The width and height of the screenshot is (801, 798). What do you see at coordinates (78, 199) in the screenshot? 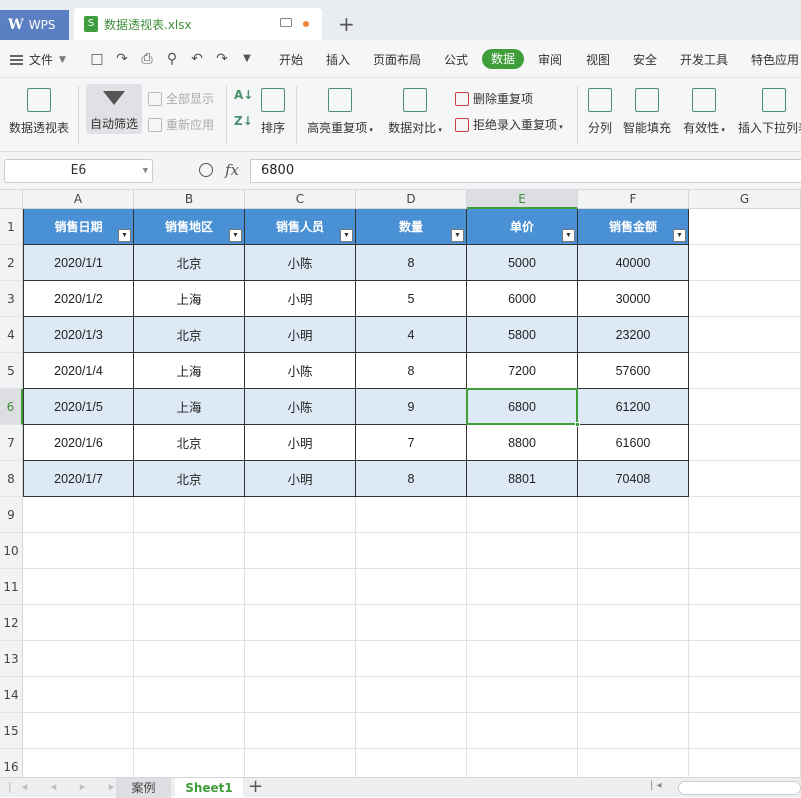
I see `column-header-a: A` at bounding box center [78, 199].